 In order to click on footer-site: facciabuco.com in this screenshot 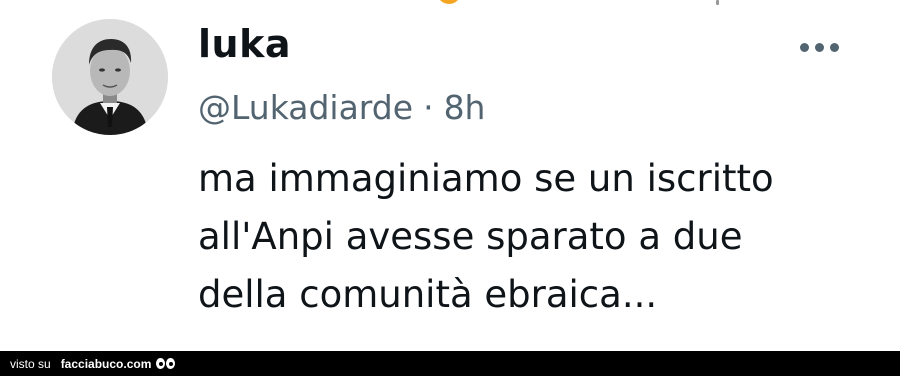, I will do `click(106, 364)`.